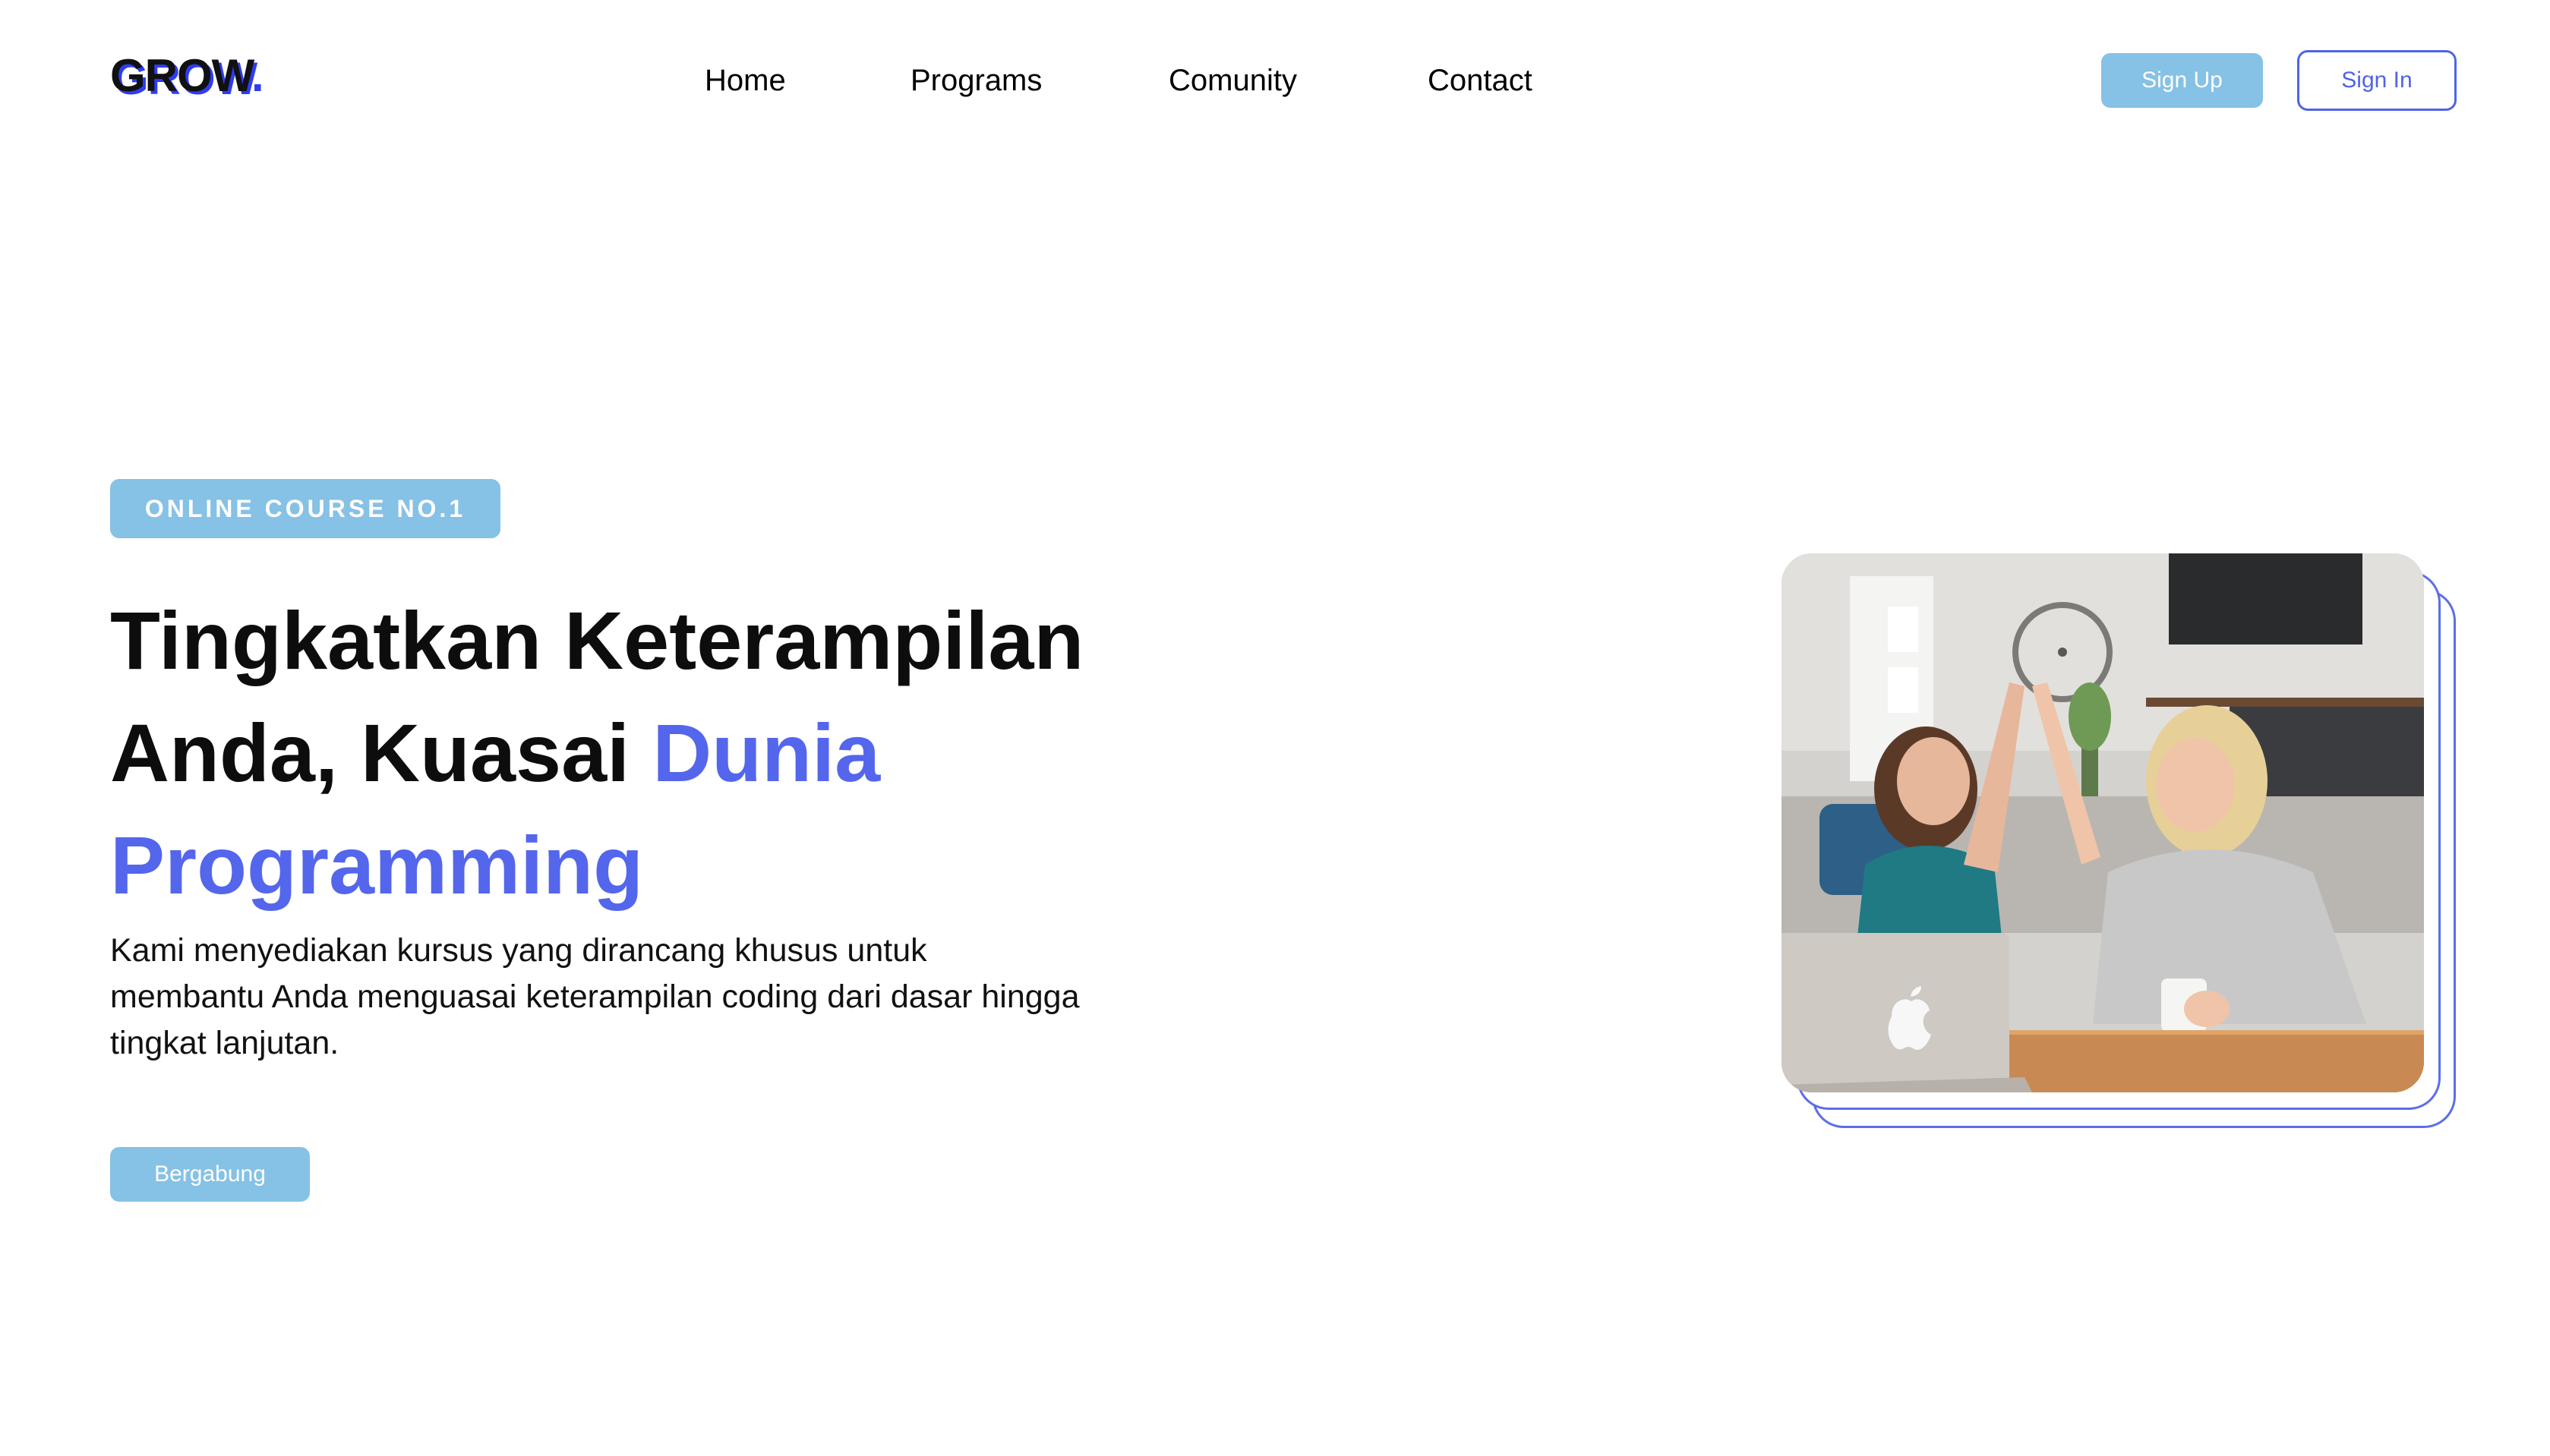  I want to click on brand-logo: GROW., so click(187, 76).